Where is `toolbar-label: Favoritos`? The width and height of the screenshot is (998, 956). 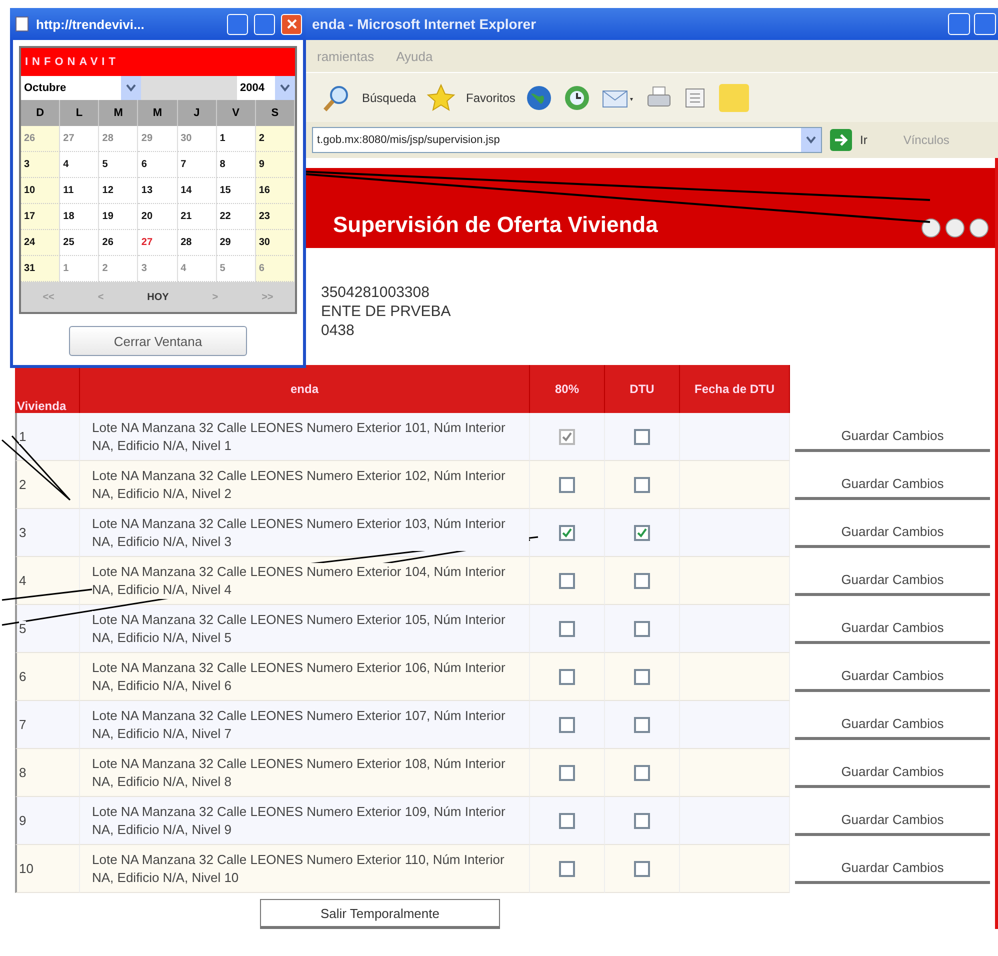 toolbar-label: Favoritos is located at coordinates (491, 97).